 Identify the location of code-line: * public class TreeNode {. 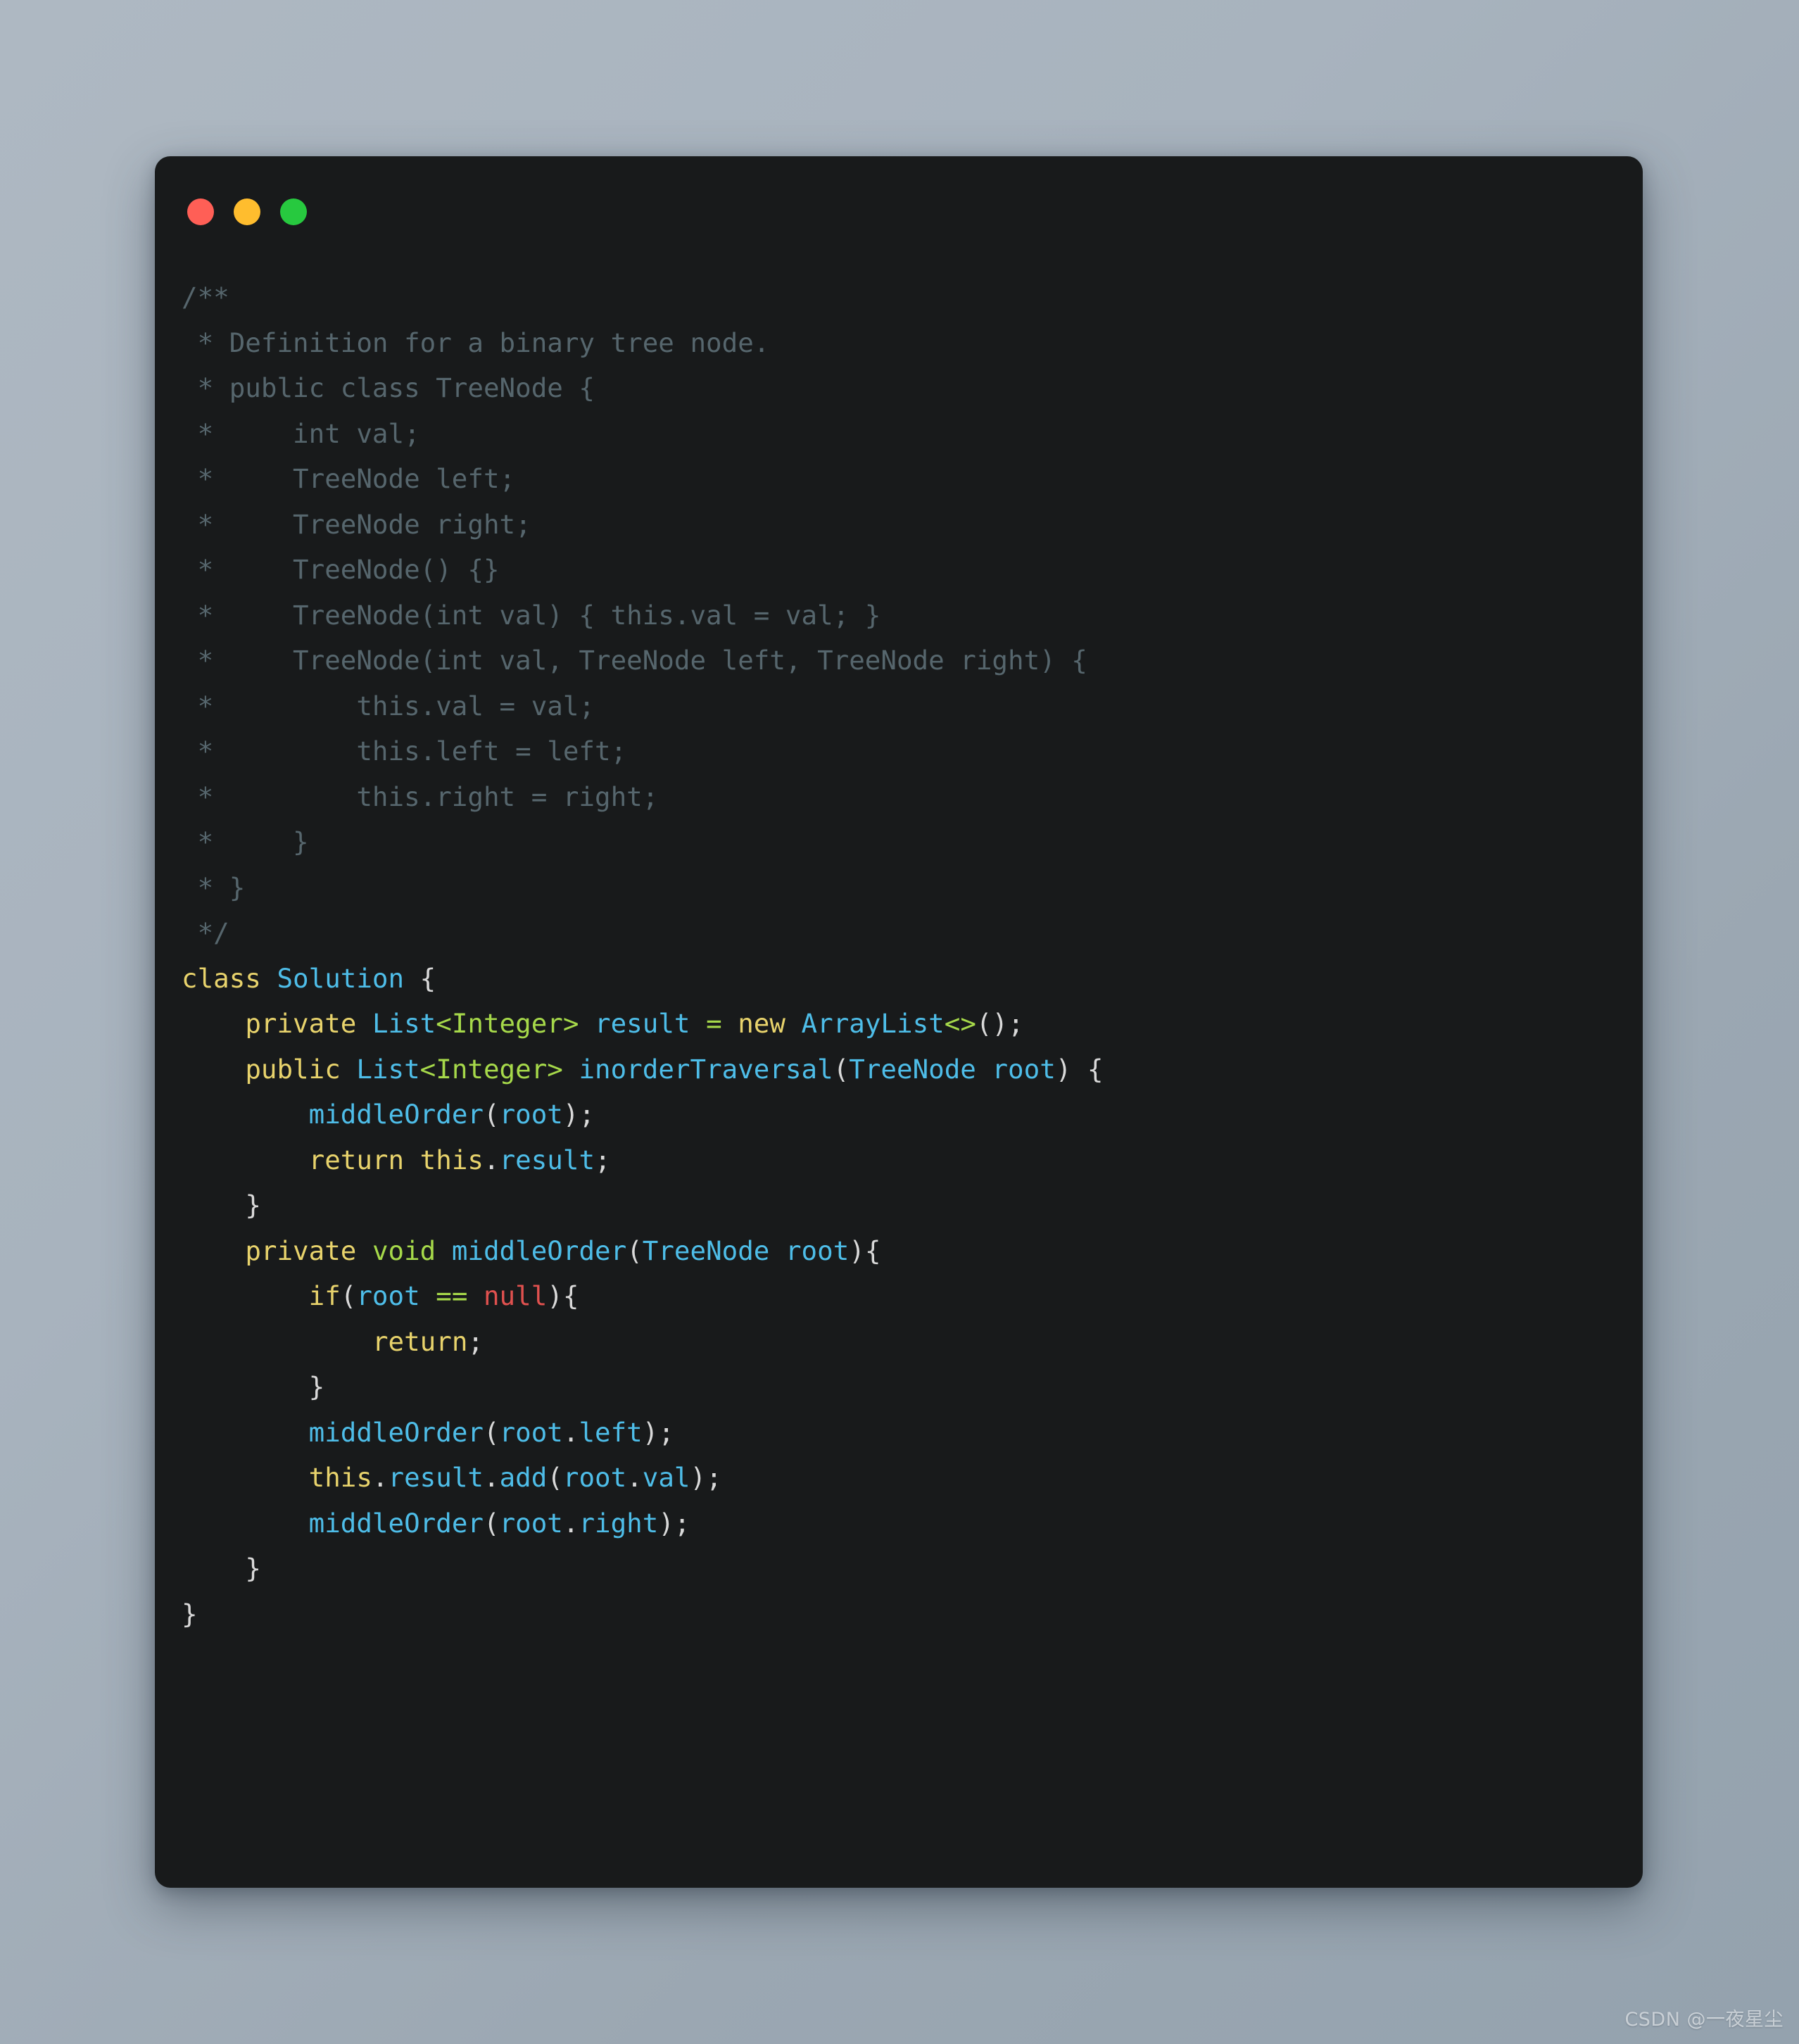
(388, 387).